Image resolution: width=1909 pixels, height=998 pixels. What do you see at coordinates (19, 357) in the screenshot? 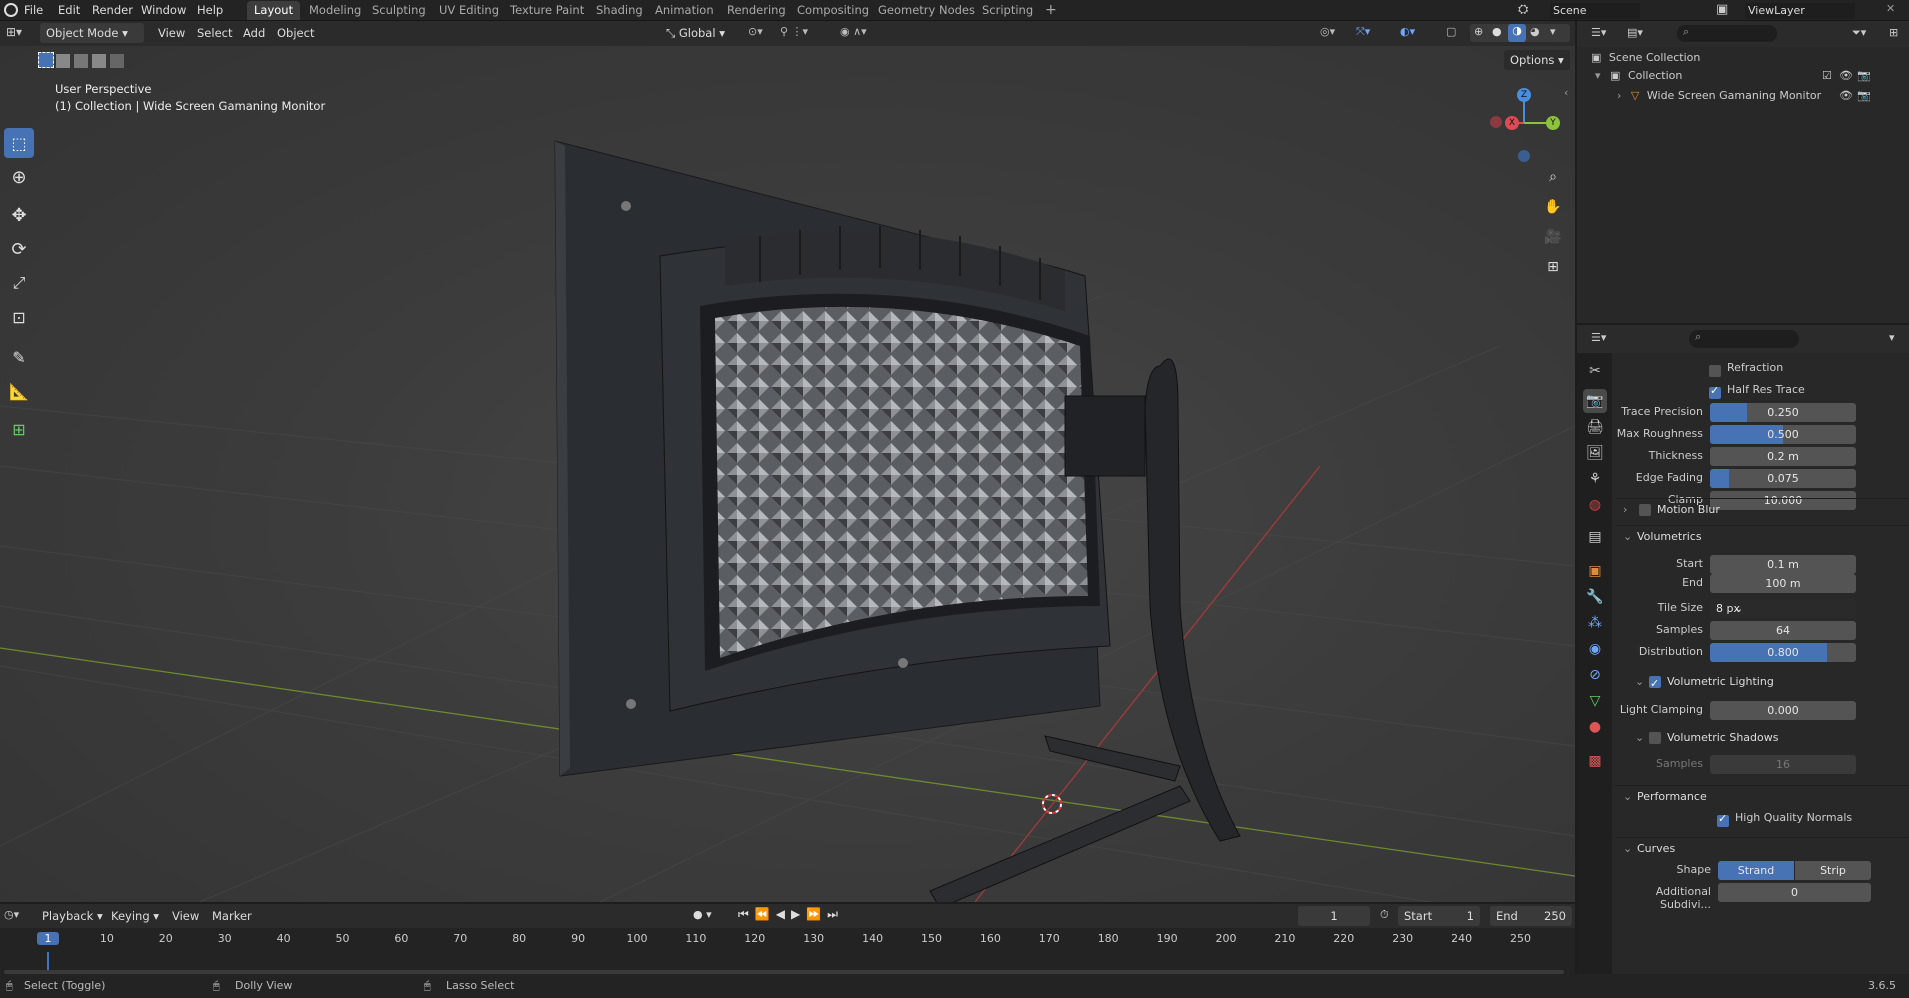
I see `annotate-tool-icon: ✎` at bounding box center [19, 357].